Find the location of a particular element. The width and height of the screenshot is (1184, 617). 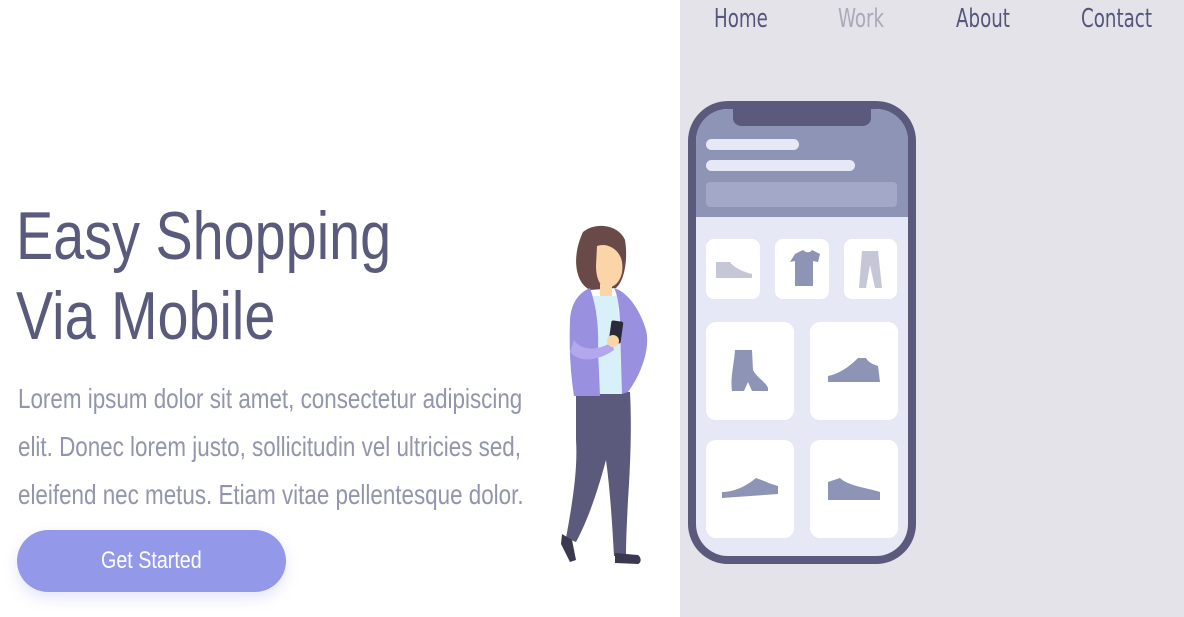

woman-shoe is located at coordinates (628, 558).